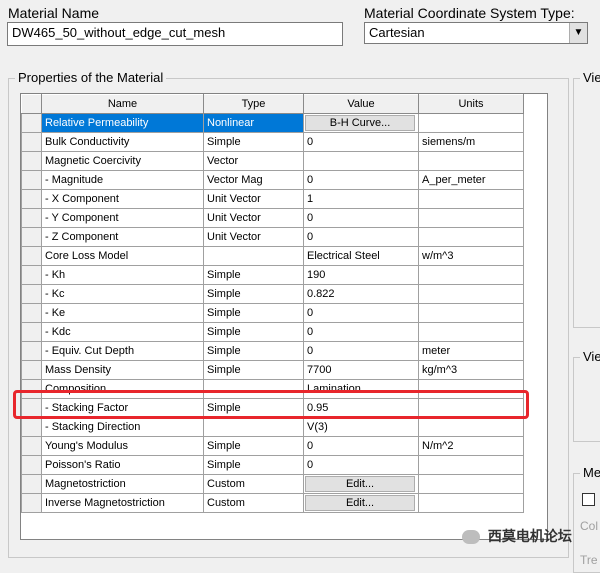  I want to click on column-header-name: Name, so click(122, 104).